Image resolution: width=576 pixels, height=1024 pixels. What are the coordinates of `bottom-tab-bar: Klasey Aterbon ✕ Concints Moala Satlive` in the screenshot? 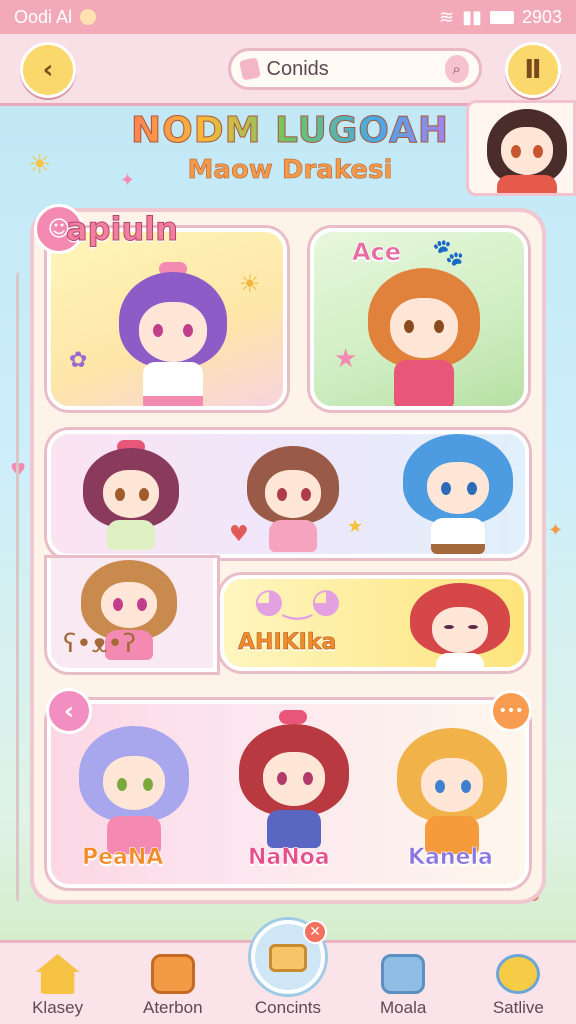 It's located at (288, 972).